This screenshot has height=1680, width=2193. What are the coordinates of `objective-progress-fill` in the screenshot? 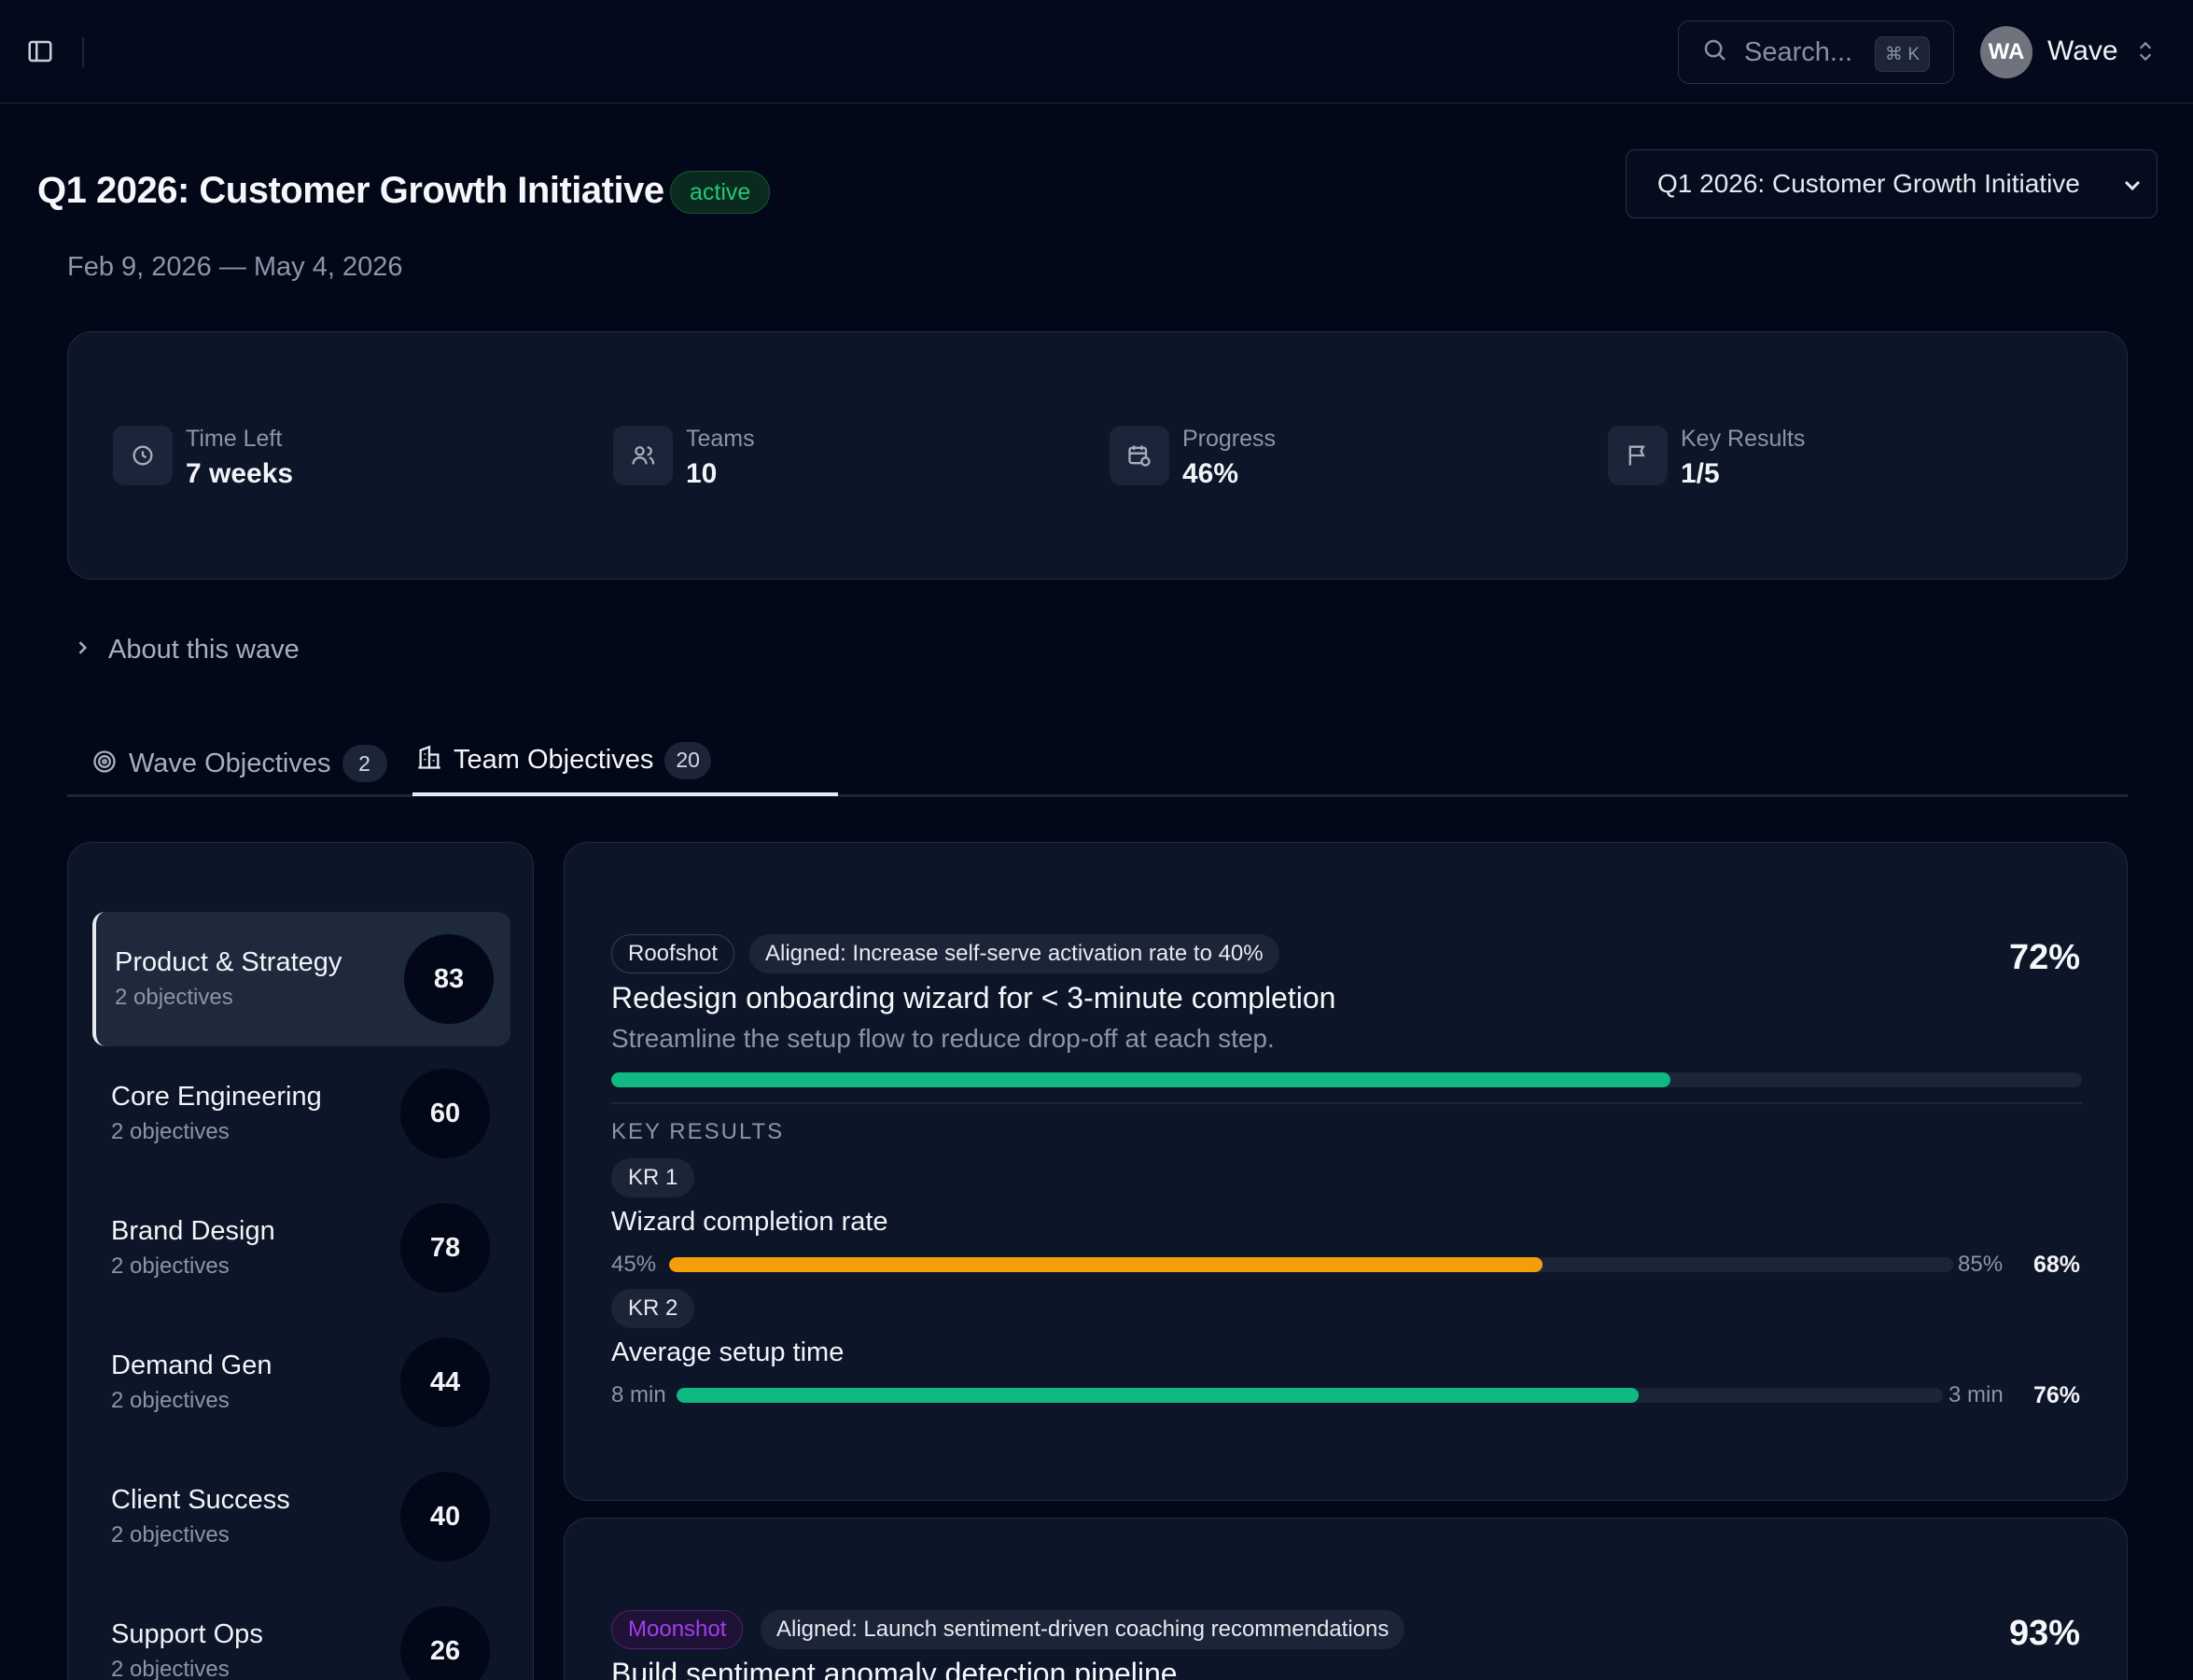 It's located at (1140, 1079).